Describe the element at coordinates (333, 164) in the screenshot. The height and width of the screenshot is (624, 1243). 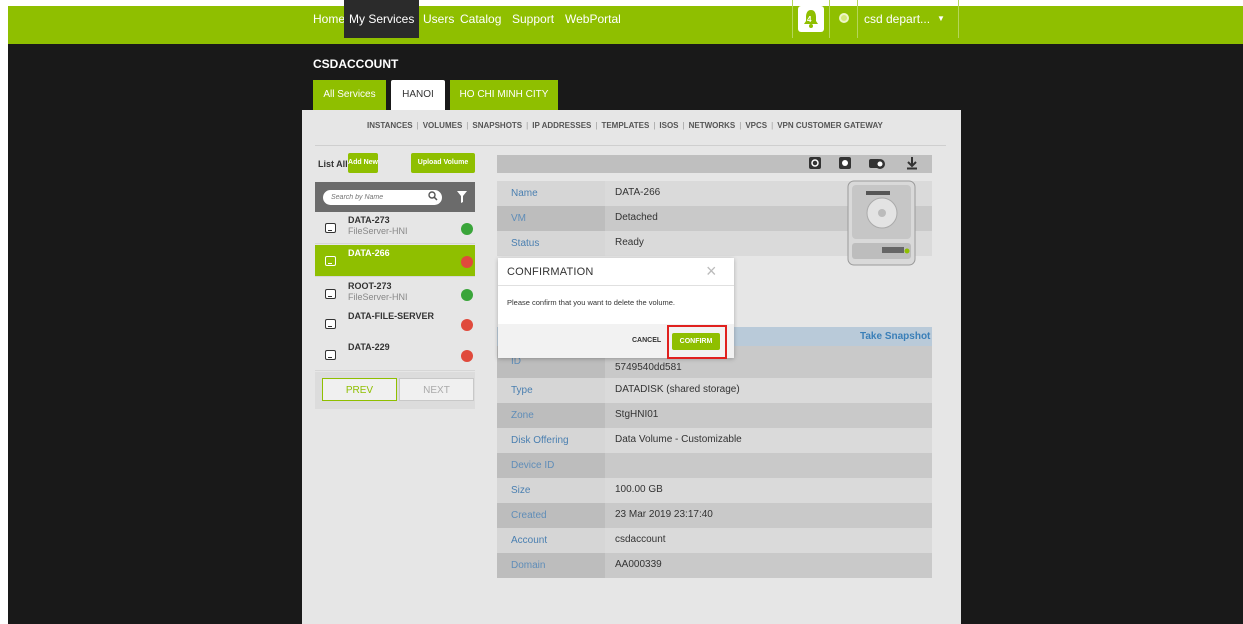
I see `list-all-link: List All` at that location.